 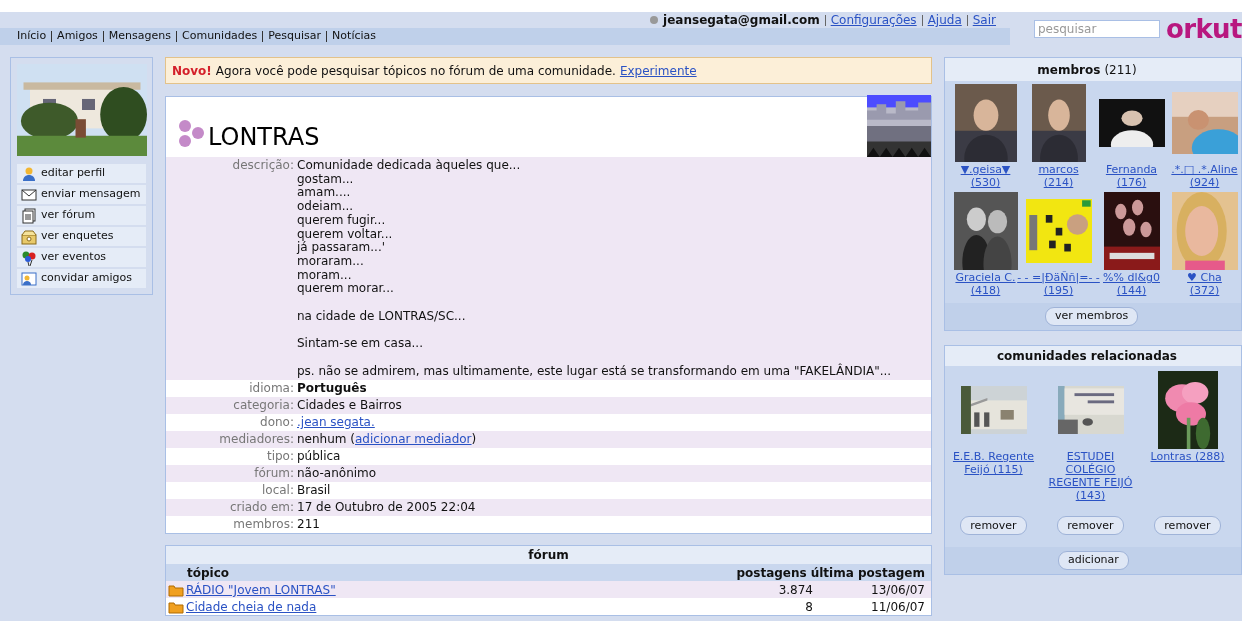 What do you see at coordinates (1090, 483) in the screenshot?
I see `community-link: ESTUDEI COLÉGIO REGENTE FEIJÓ (143)` at bounding box center [1090, 483].